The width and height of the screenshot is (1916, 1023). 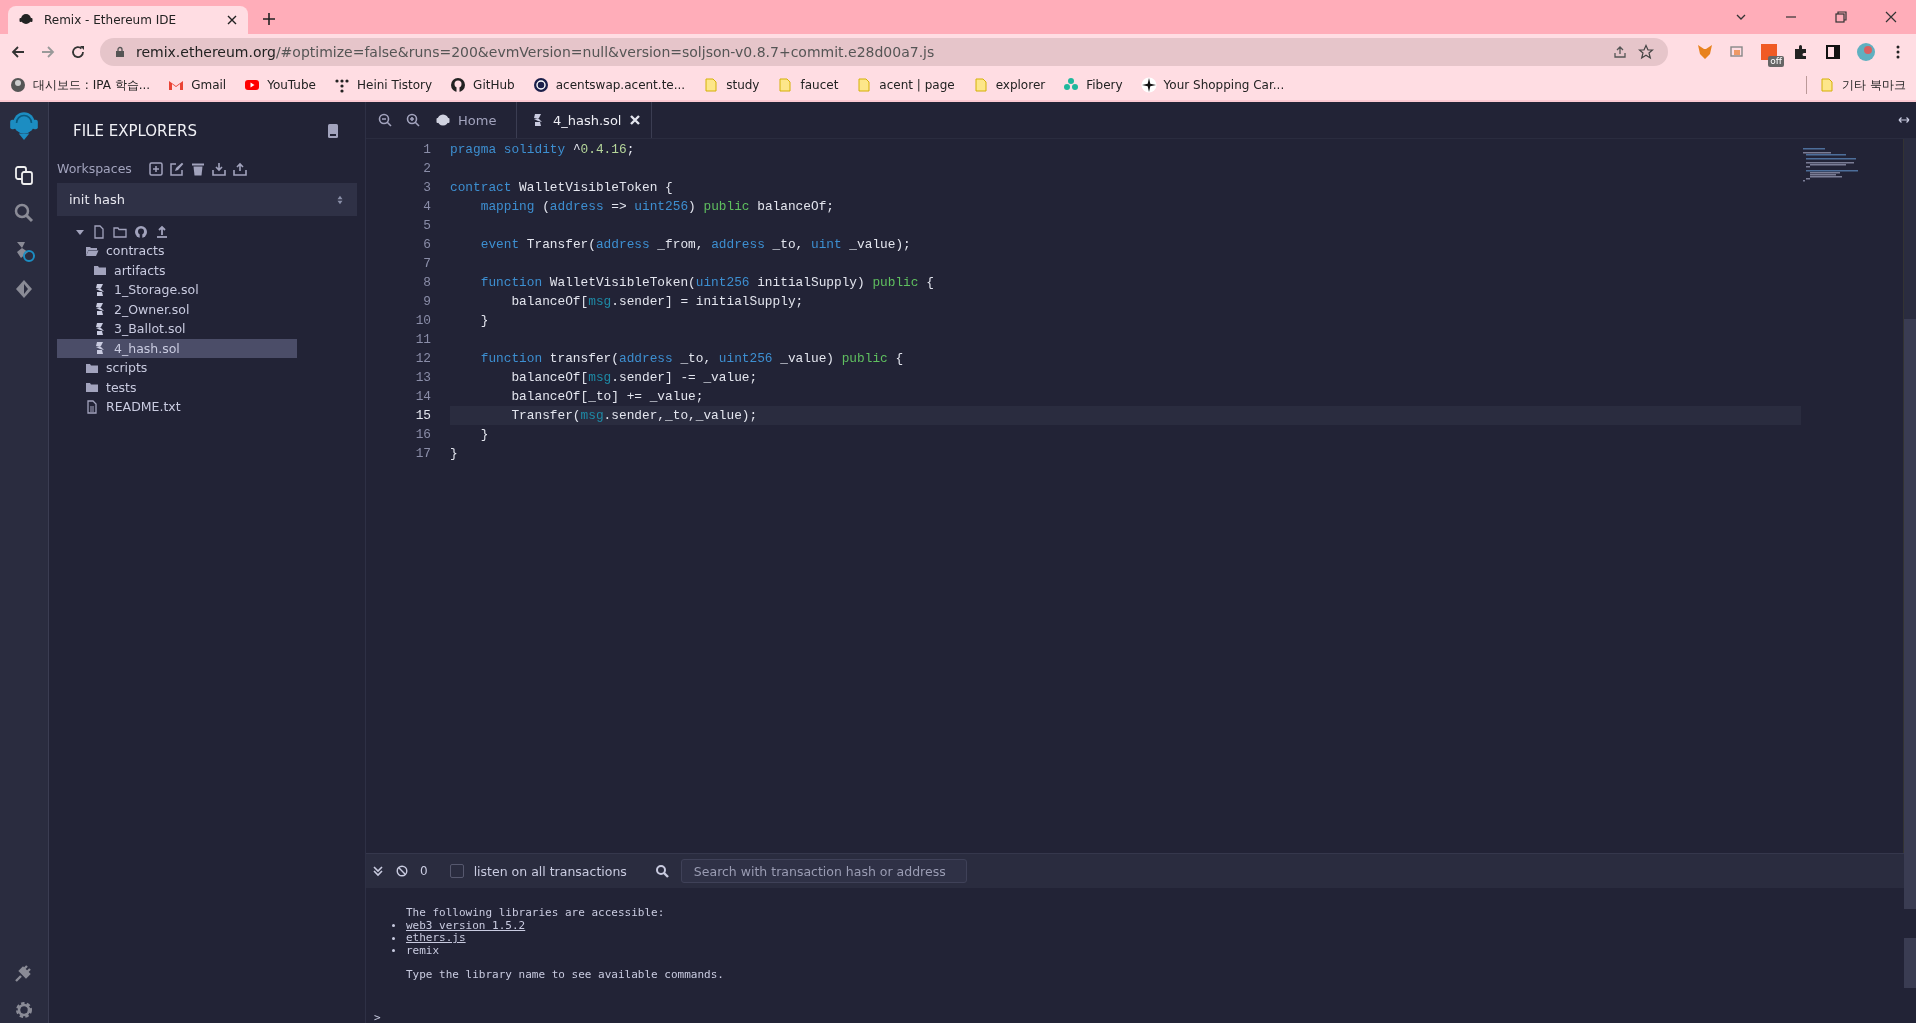 I want to click on sort-caret-icon, so click(x=340, y=199).